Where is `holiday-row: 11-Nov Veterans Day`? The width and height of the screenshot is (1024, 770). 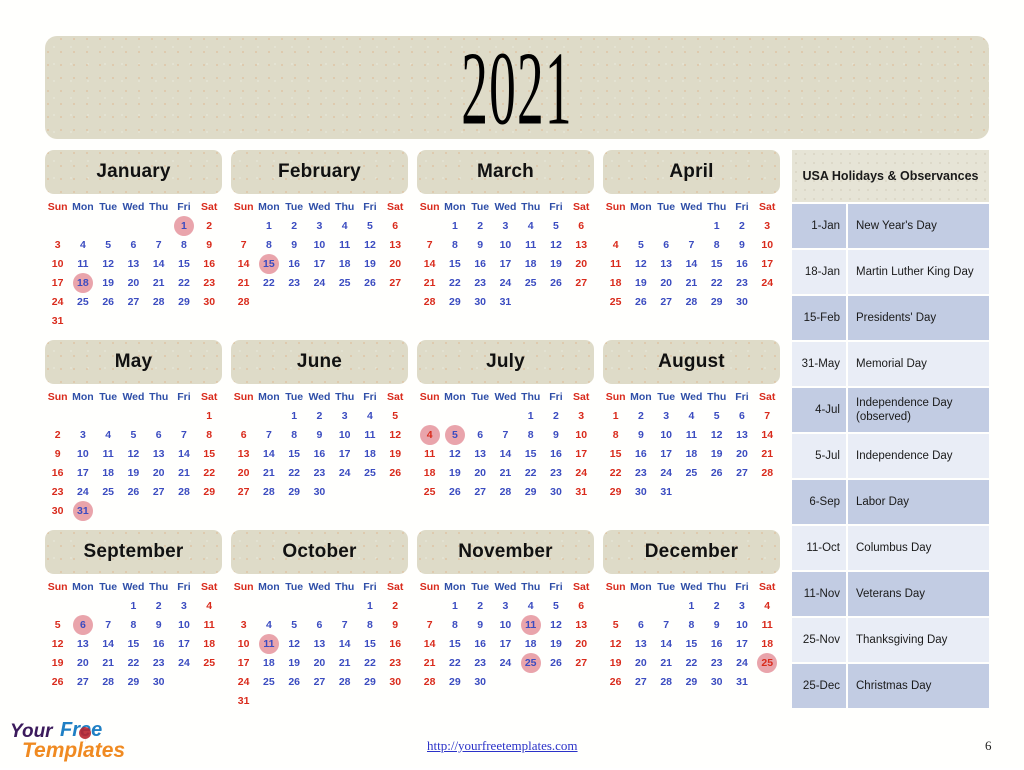 holiday-row: 11-Nov Veterans Day is located at coordinates (890, 594).